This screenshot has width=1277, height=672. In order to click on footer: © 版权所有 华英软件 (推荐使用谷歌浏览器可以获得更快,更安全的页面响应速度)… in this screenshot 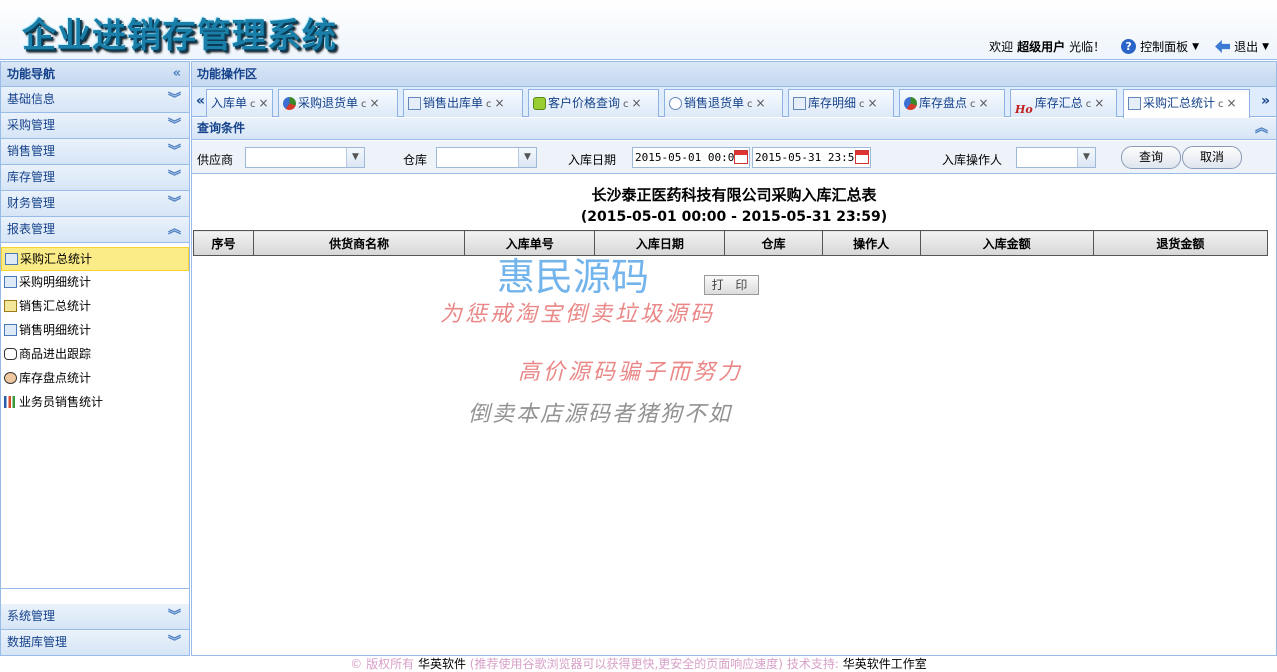, I will do `click(638, 664)`.